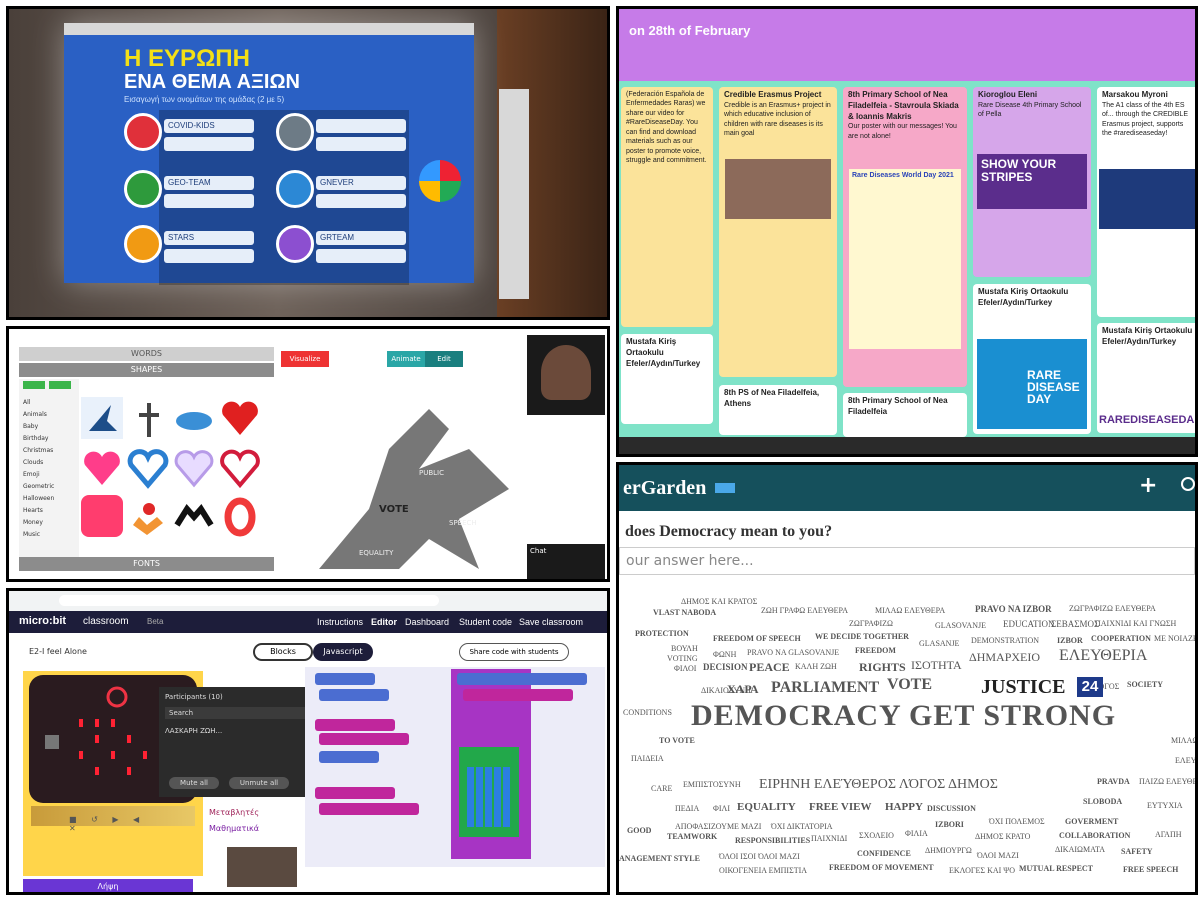 The image size is (1203, 901). Describe the element at coordinates (194, 418) in the screenshot. I see `cloud-shape-icon` at that location.